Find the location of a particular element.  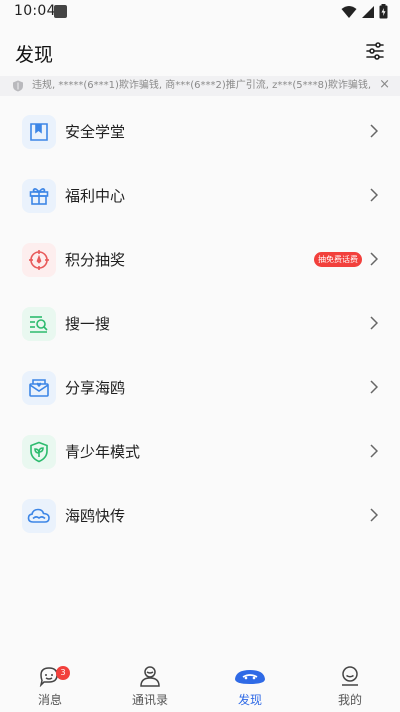

battery-icon is located at coordinates (383, 11).